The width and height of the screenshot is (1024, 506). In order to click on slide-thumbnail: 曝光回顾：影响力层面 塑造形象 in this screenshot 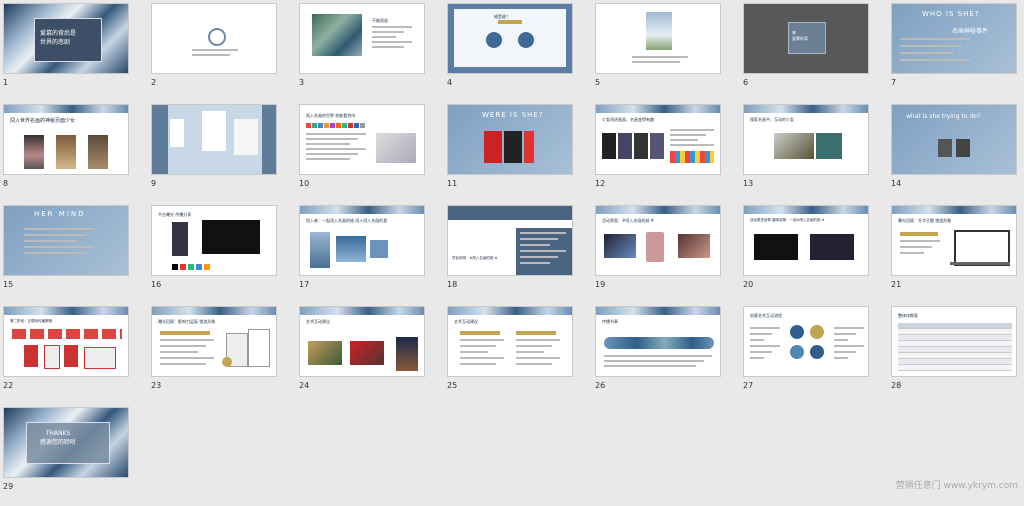, I will do `click(214, 341)`.